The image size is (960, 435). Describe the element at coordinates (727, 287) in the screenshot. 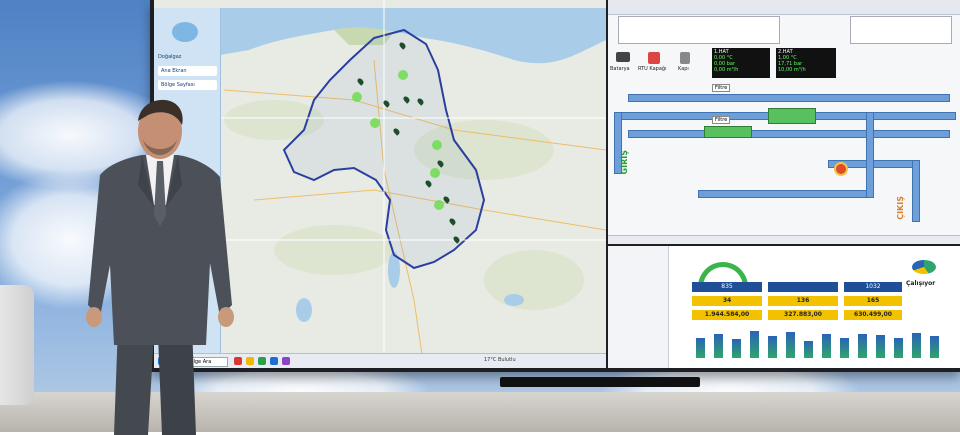

I see `kpi-primary: 835` at that location.